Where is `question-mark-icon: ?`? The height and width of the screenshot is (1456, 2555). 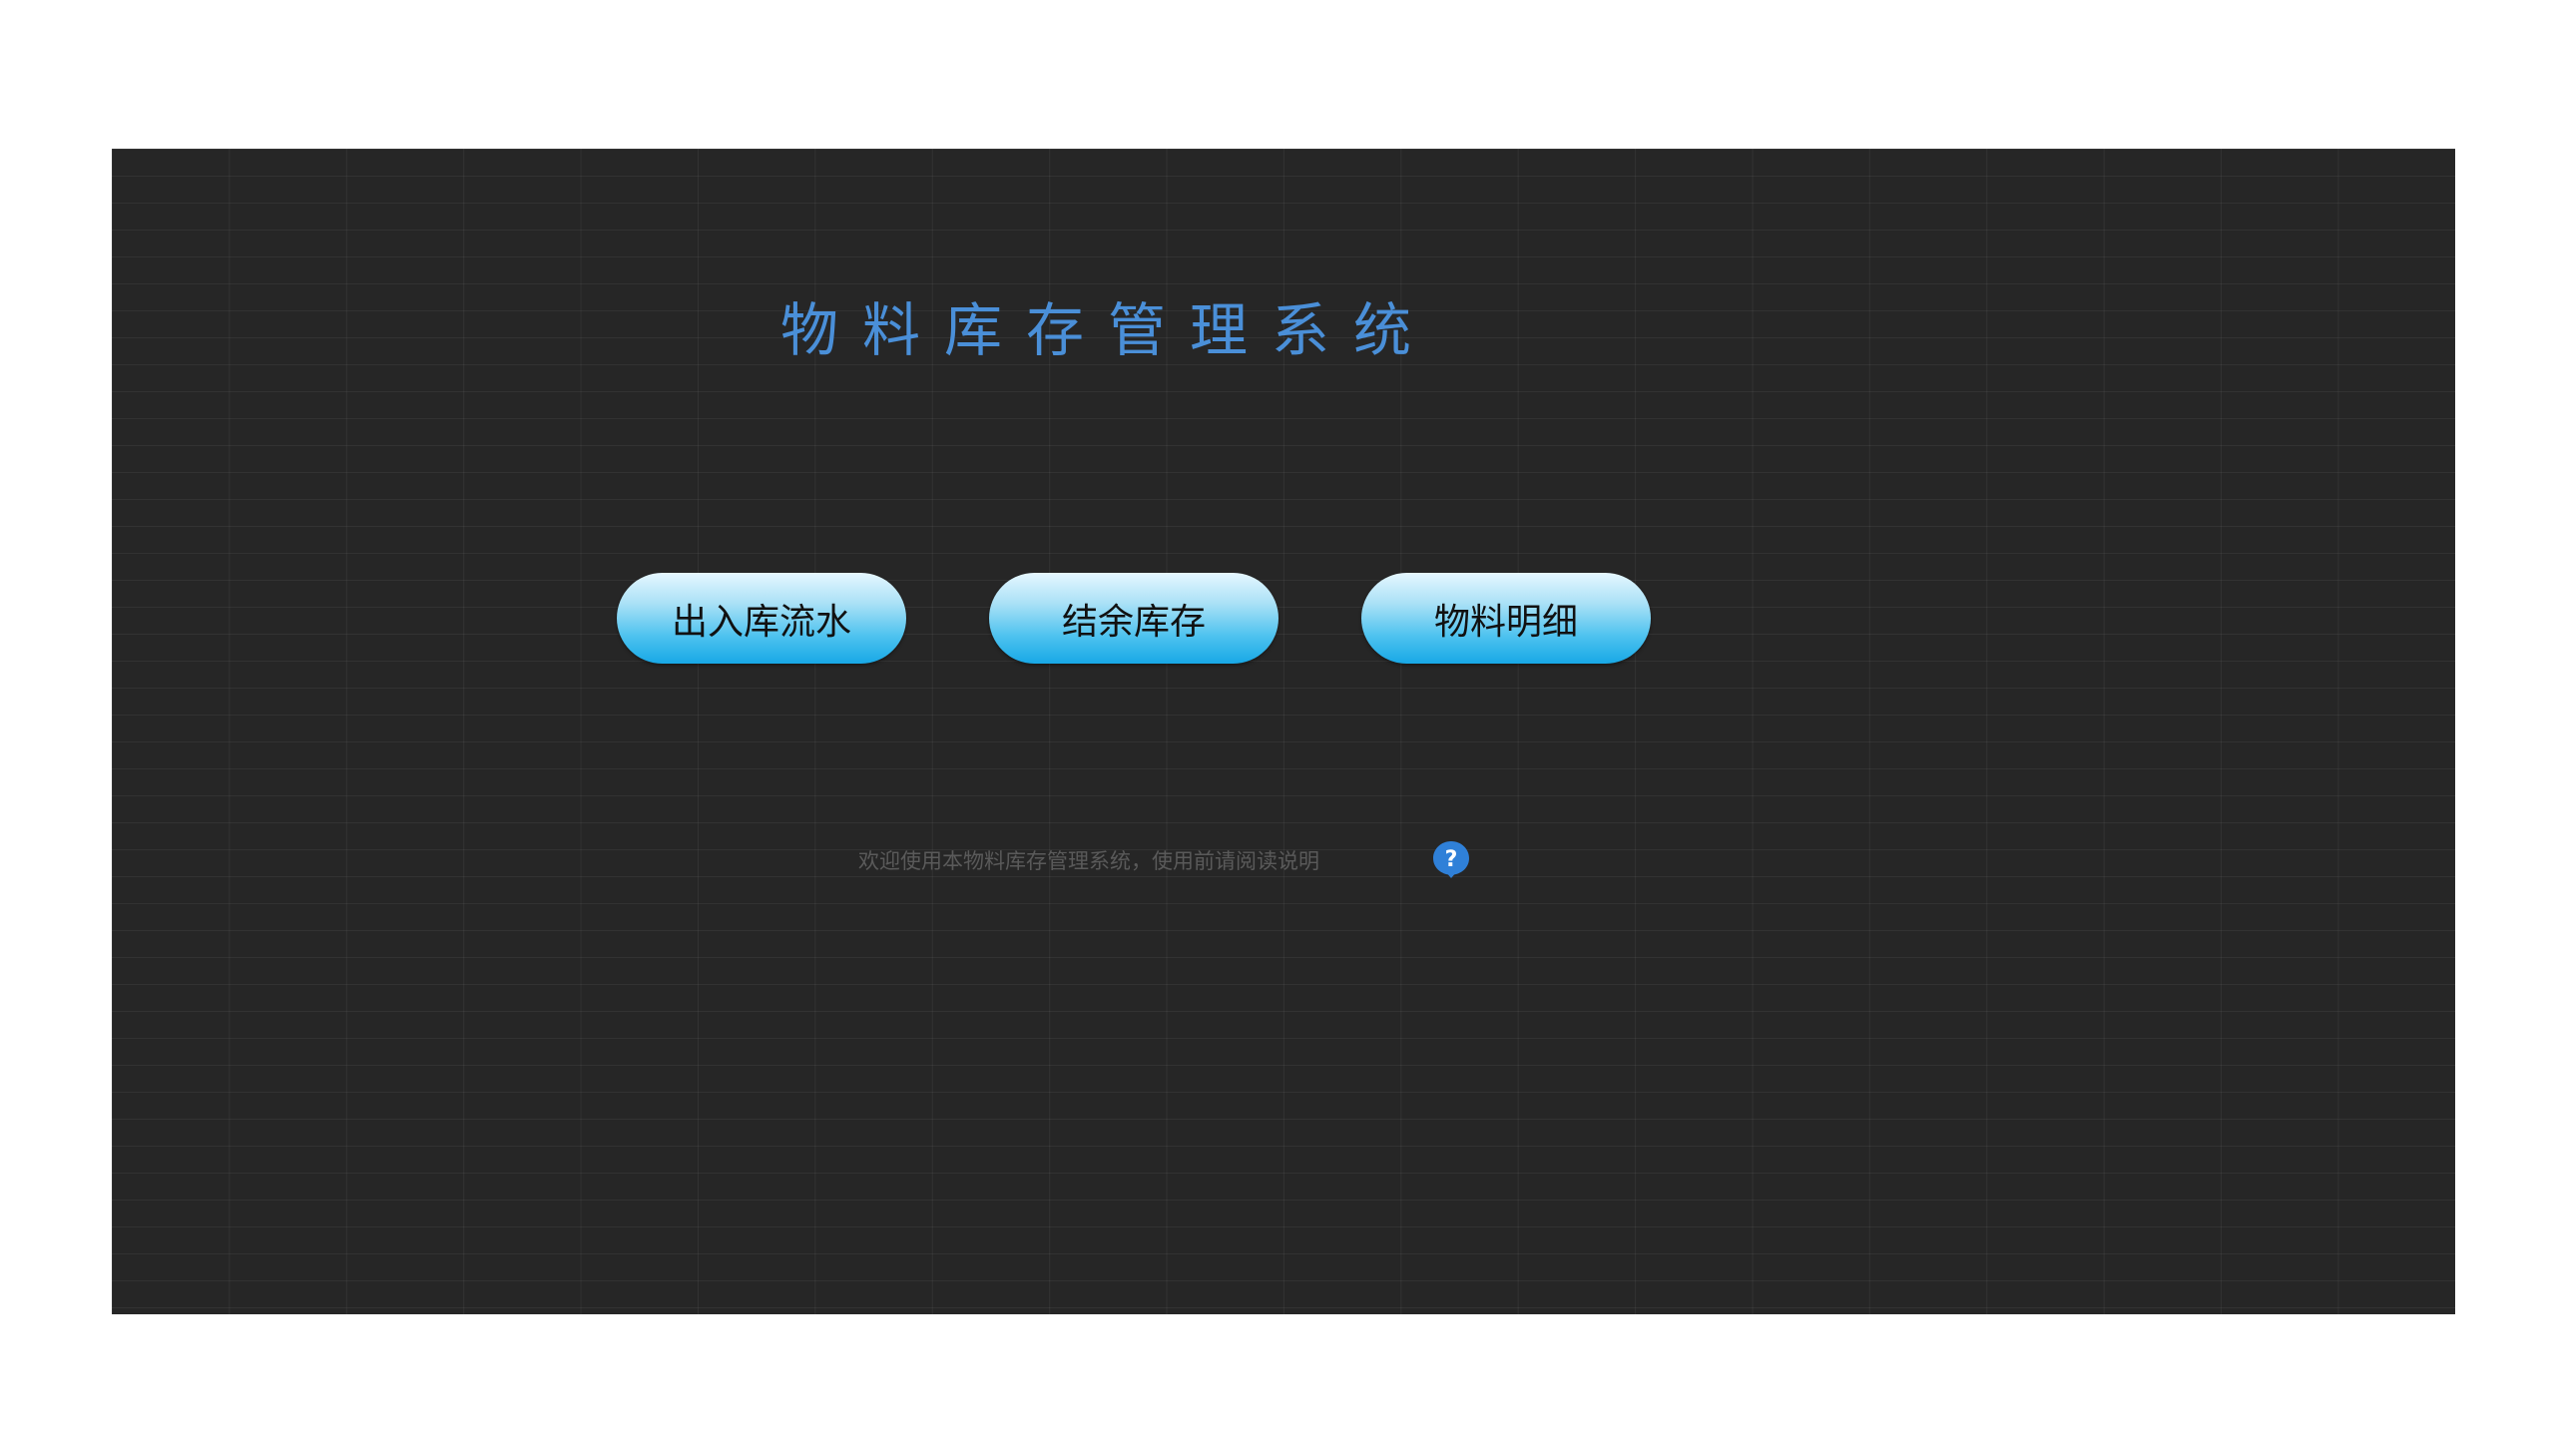 question-mark-icon: ? is located at coordinates (1451, 859).